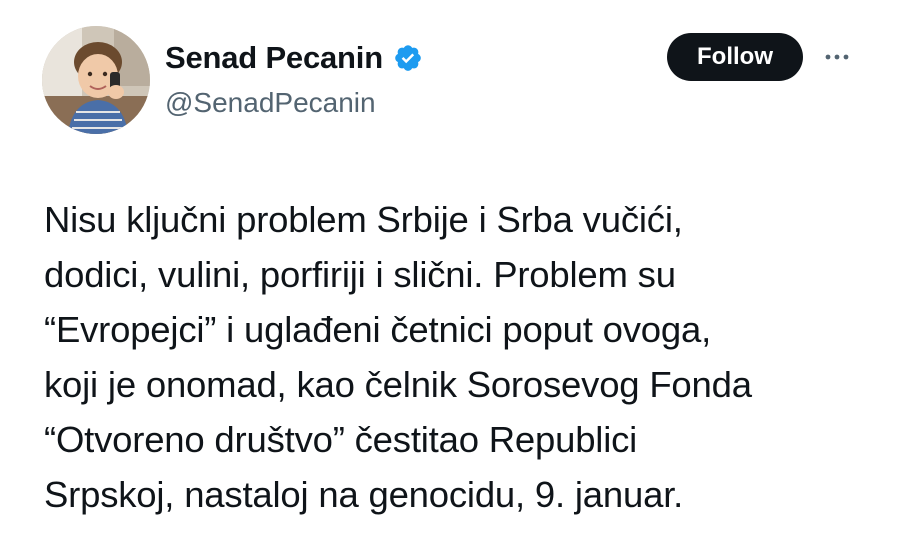  I want to click on verified-badge-icon, so click(408, 58).